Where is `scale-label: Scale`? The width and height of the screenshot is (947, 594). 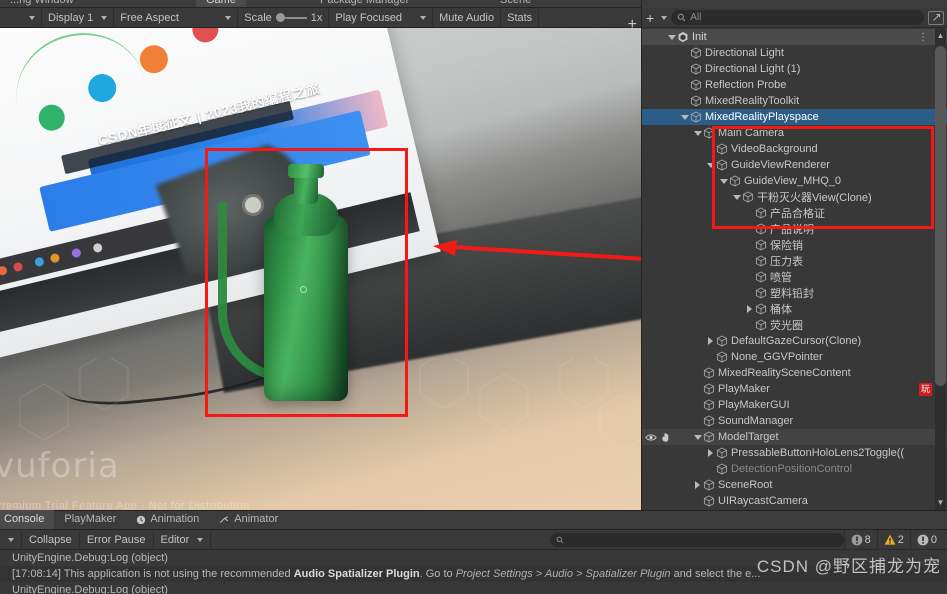
scale-label: Scale is located at coordinates (258, 17).